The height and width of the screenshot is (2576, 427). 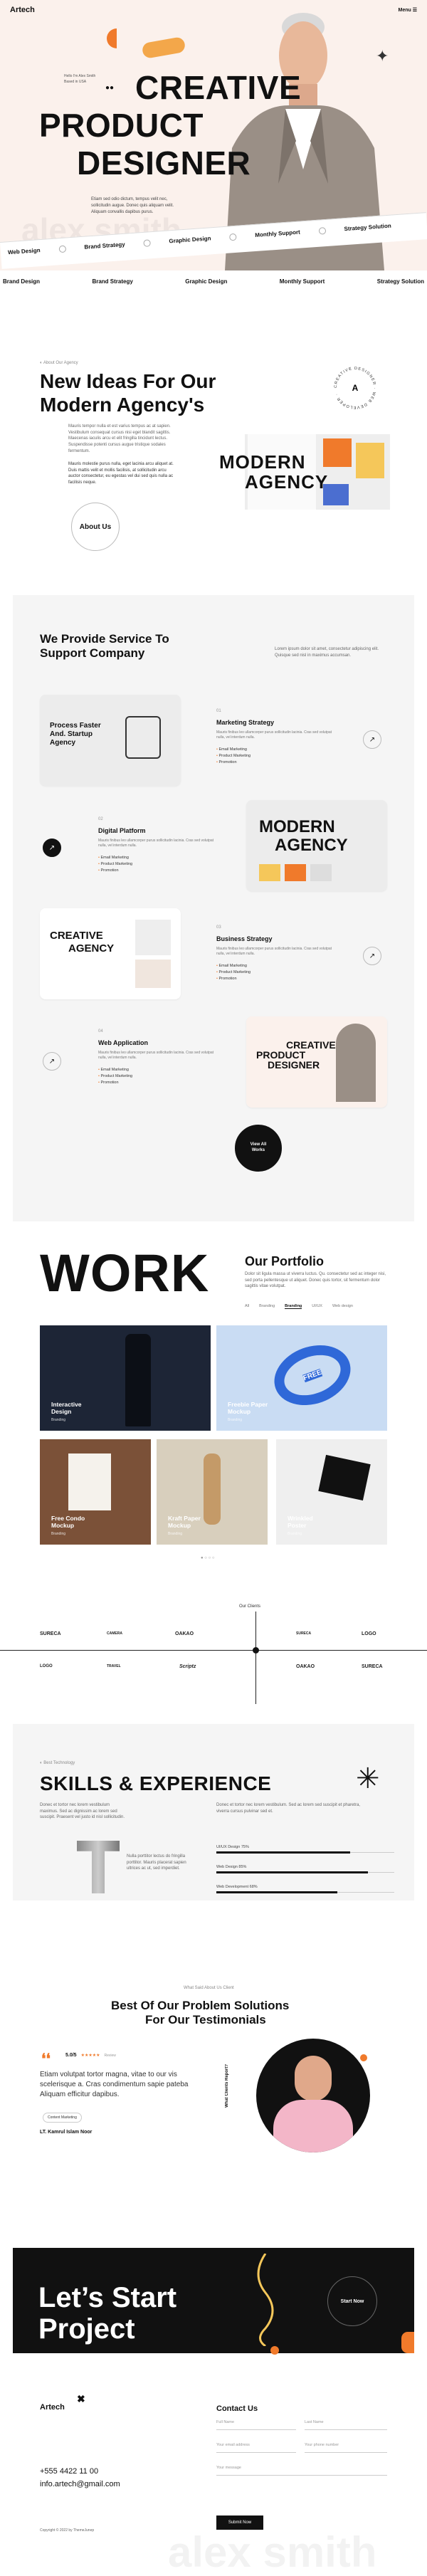 What do you see at coordinates (62, 2118) in the screenshot?
I see `testimonial-role: Content Marketing` at bounding box center [62, 2118].